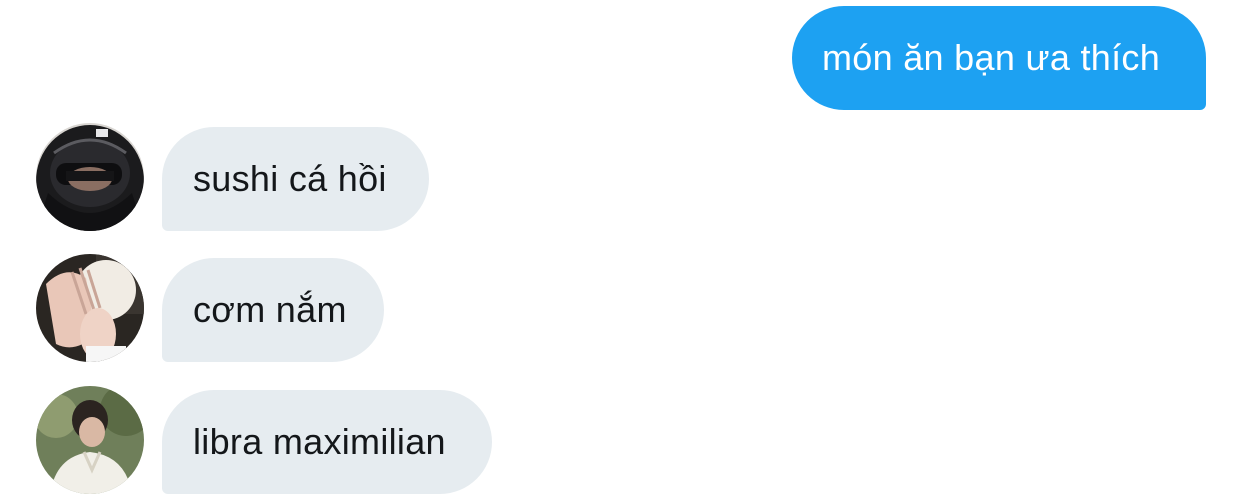  Describe the element at coordinates (270, 309) in the screenshot. I see `incoming-message-text: cơm nắm` at that location.